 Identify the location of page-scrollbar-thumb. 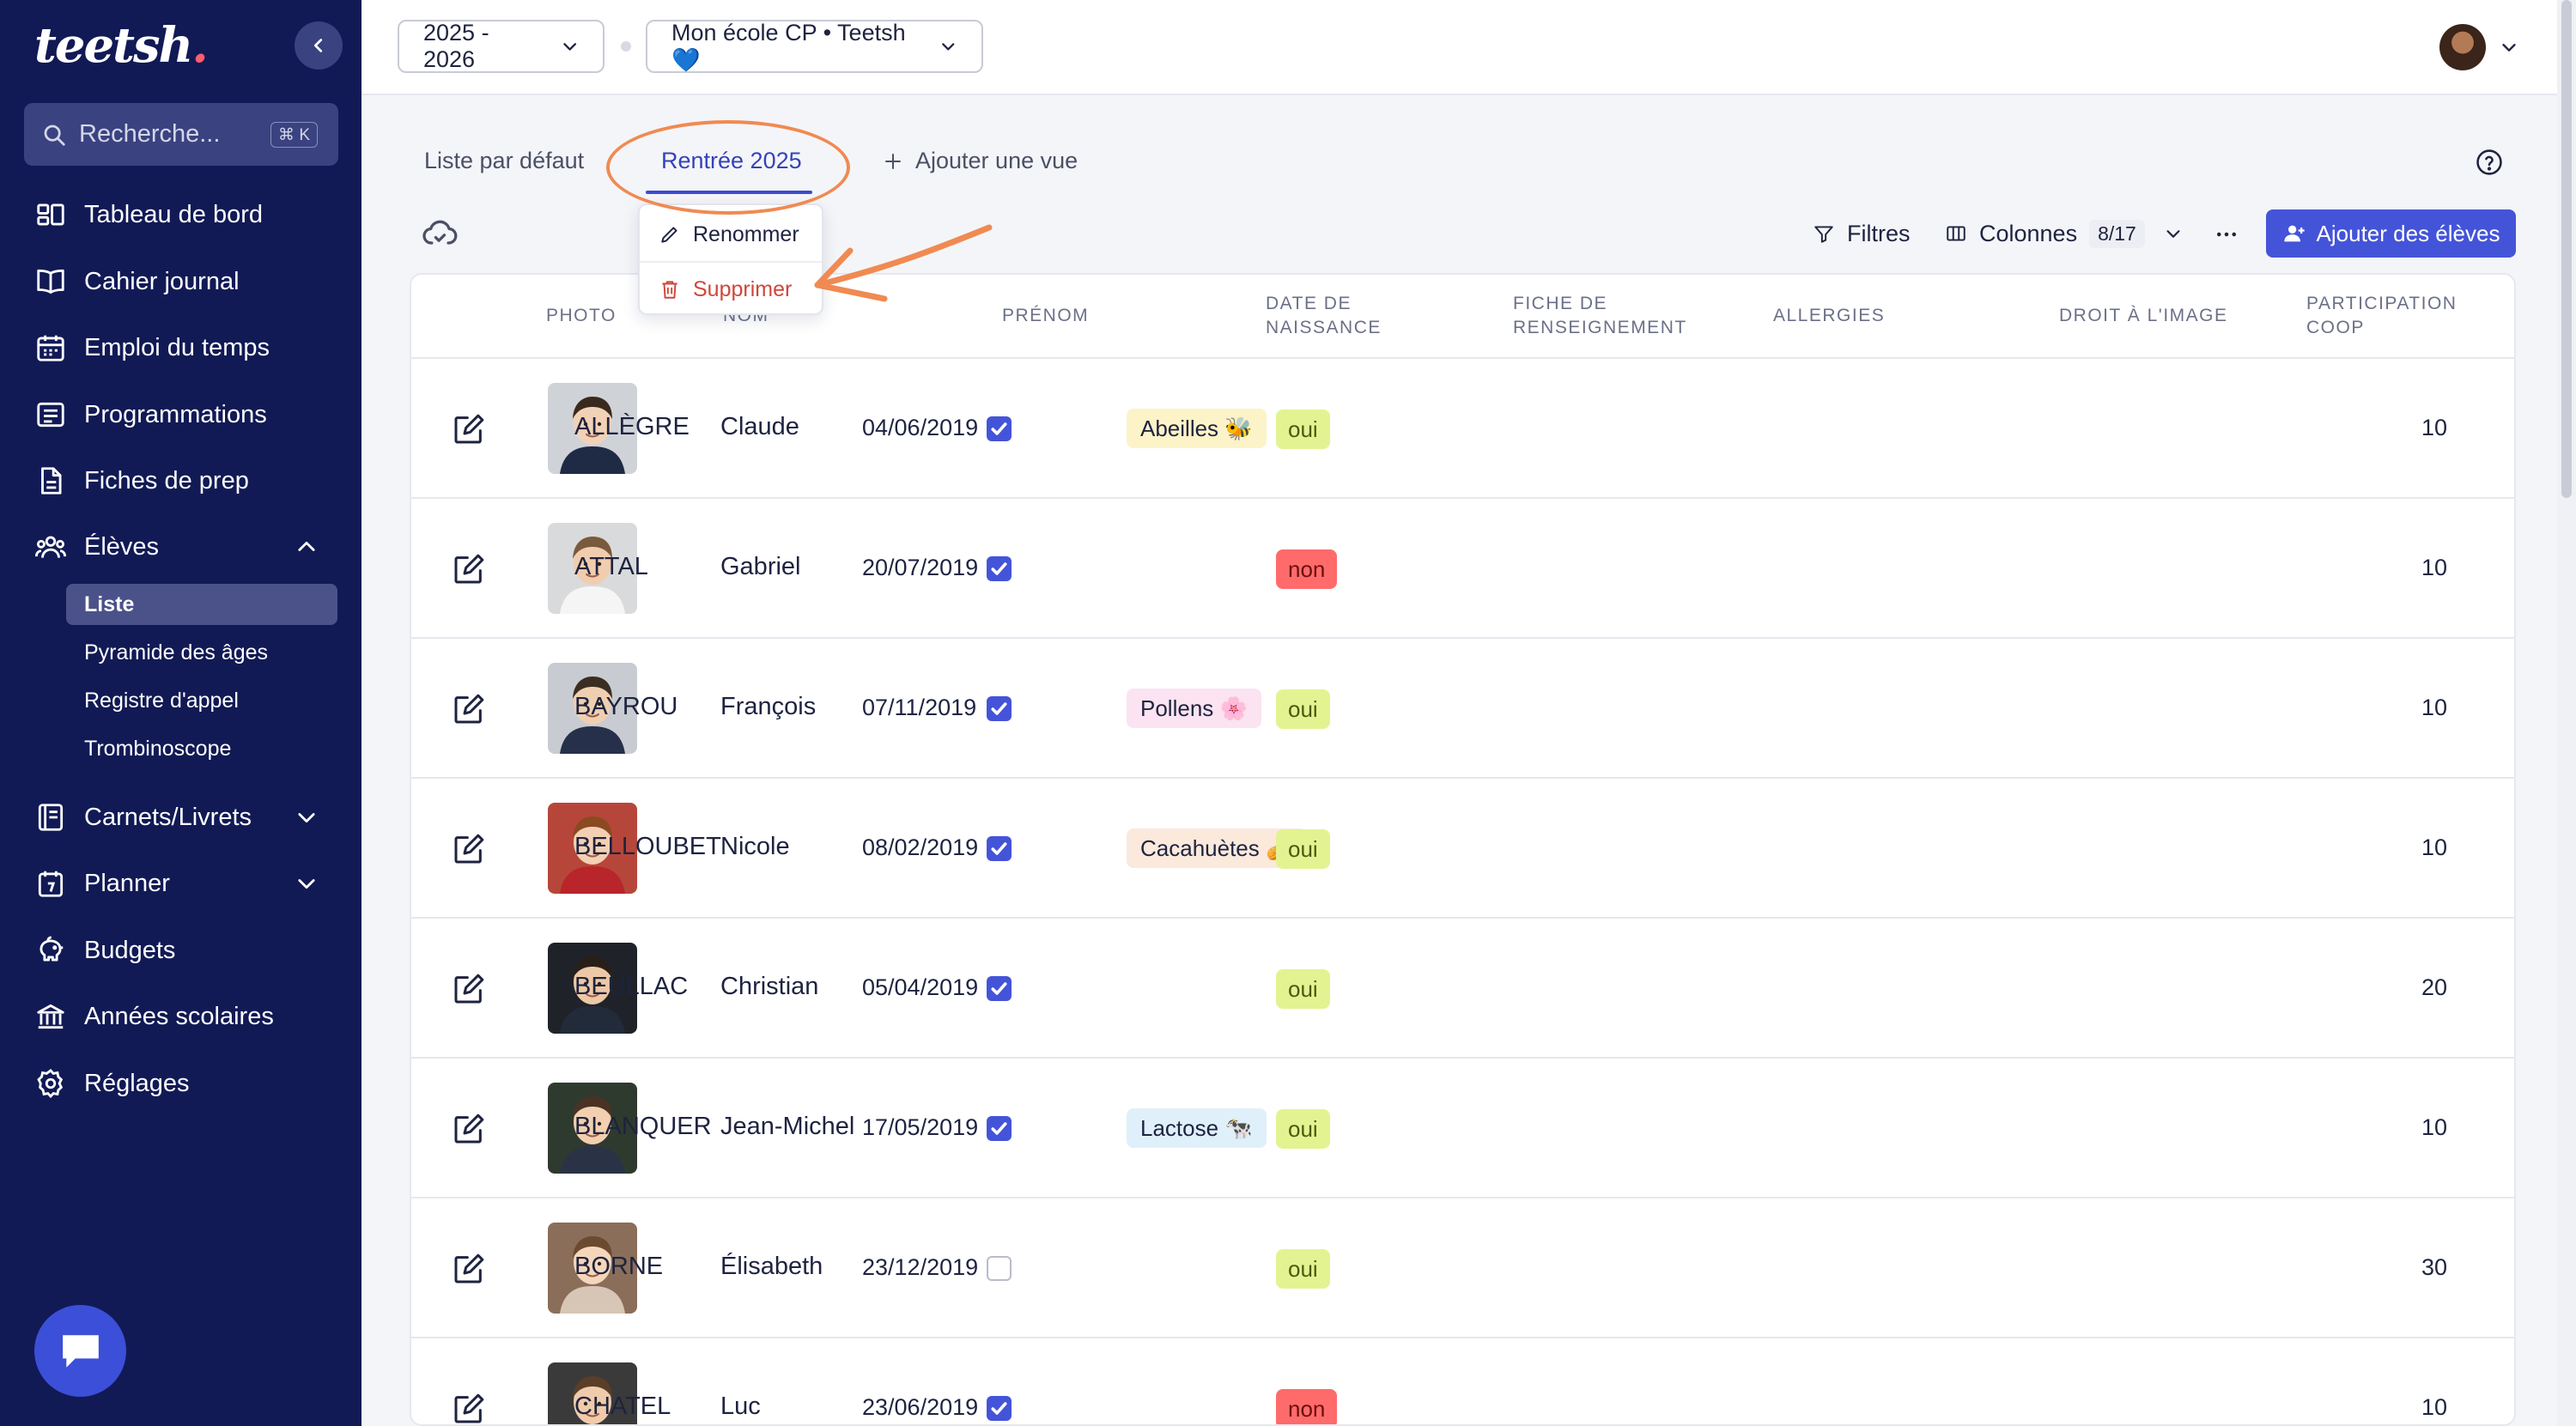
(2566, 249).